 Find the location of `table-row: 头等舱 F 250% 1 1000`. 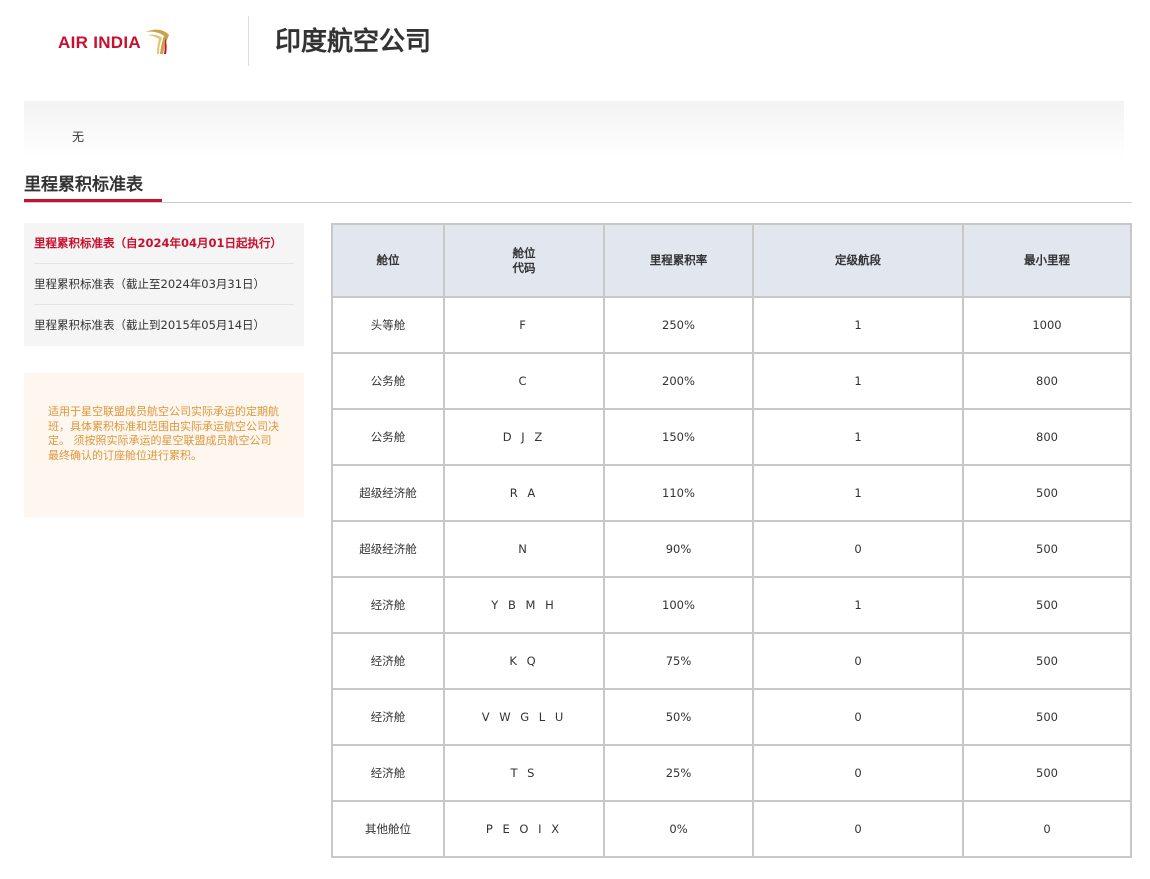

table-row: 头等舱 F 250% 1 1000 is located at coordinates (731, 325).